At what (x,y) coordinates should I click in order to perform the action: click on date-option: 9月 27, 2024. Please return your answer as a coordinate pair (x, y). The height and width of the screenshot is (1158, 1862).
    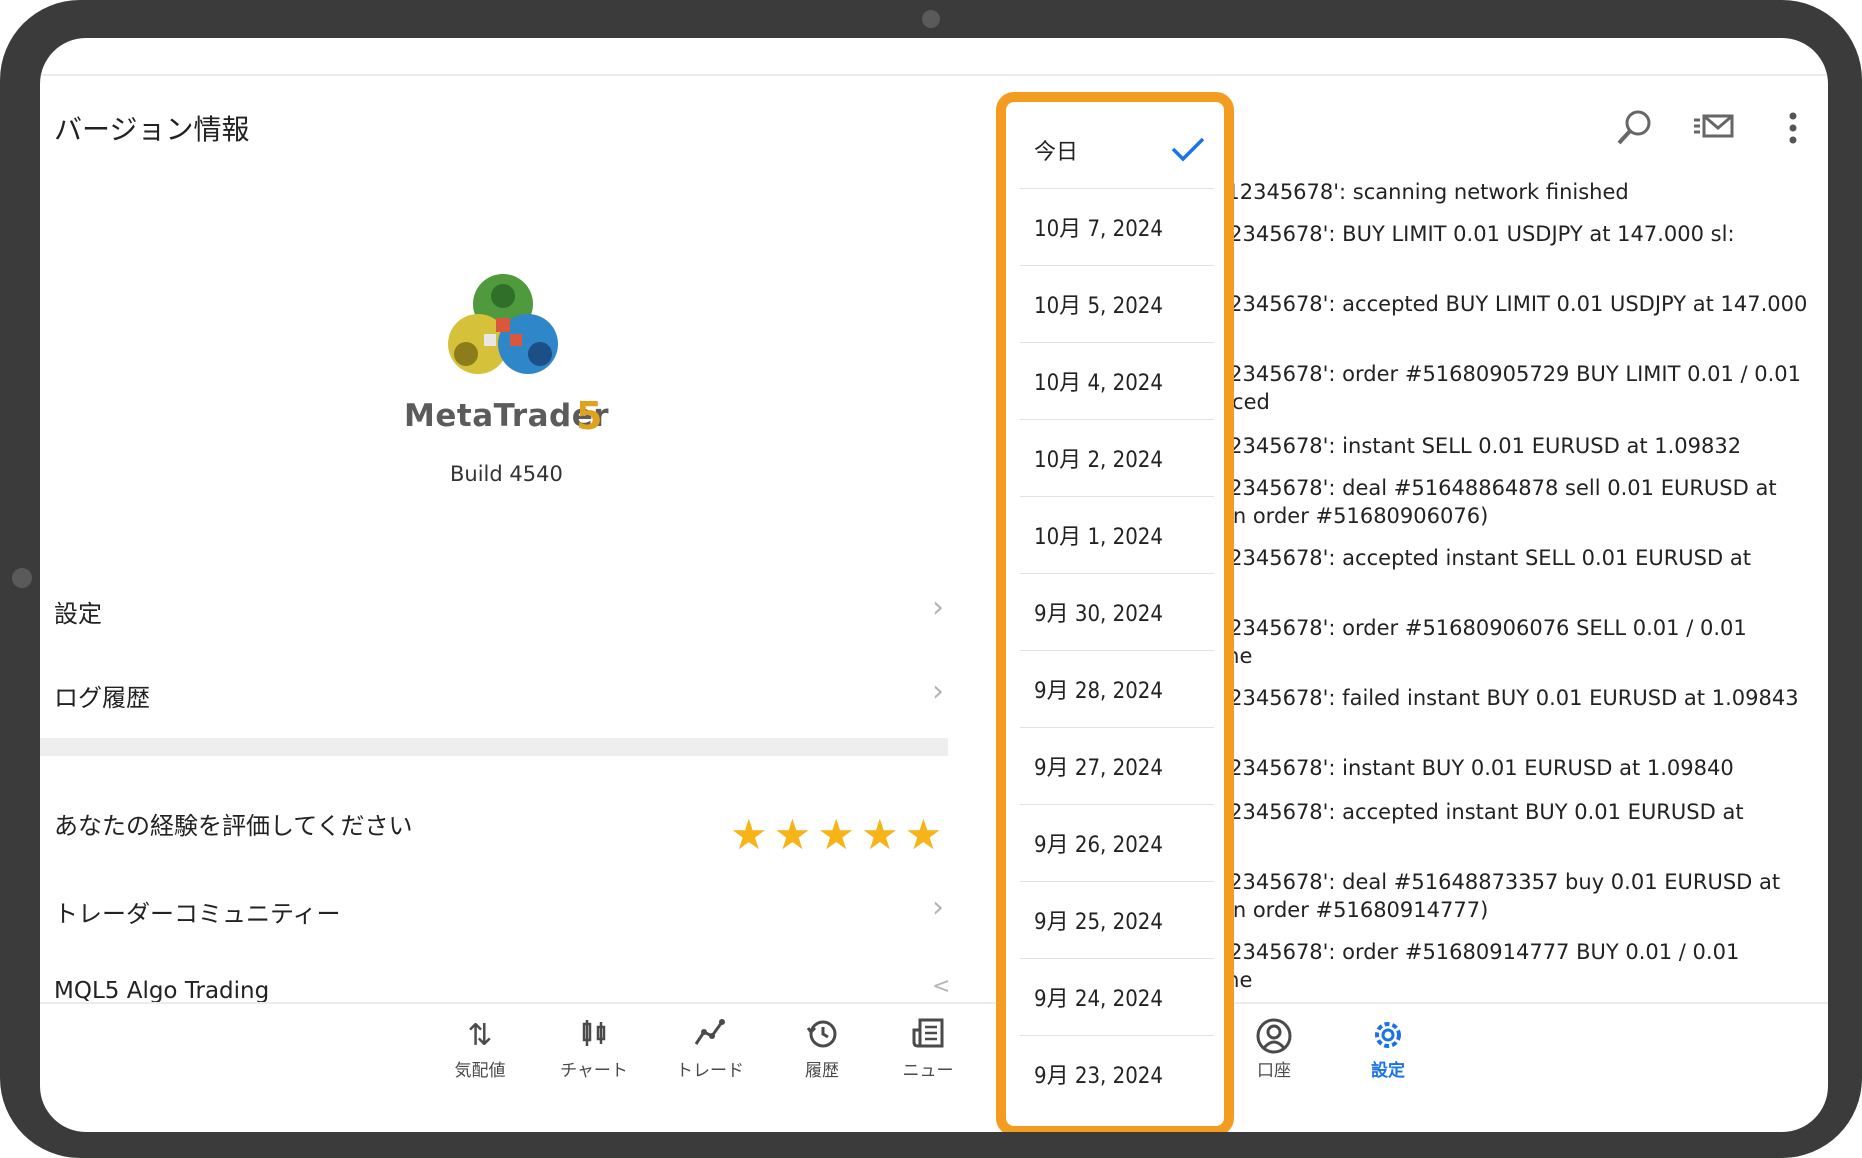
    Looking at the image, I should click on (1117, 766).